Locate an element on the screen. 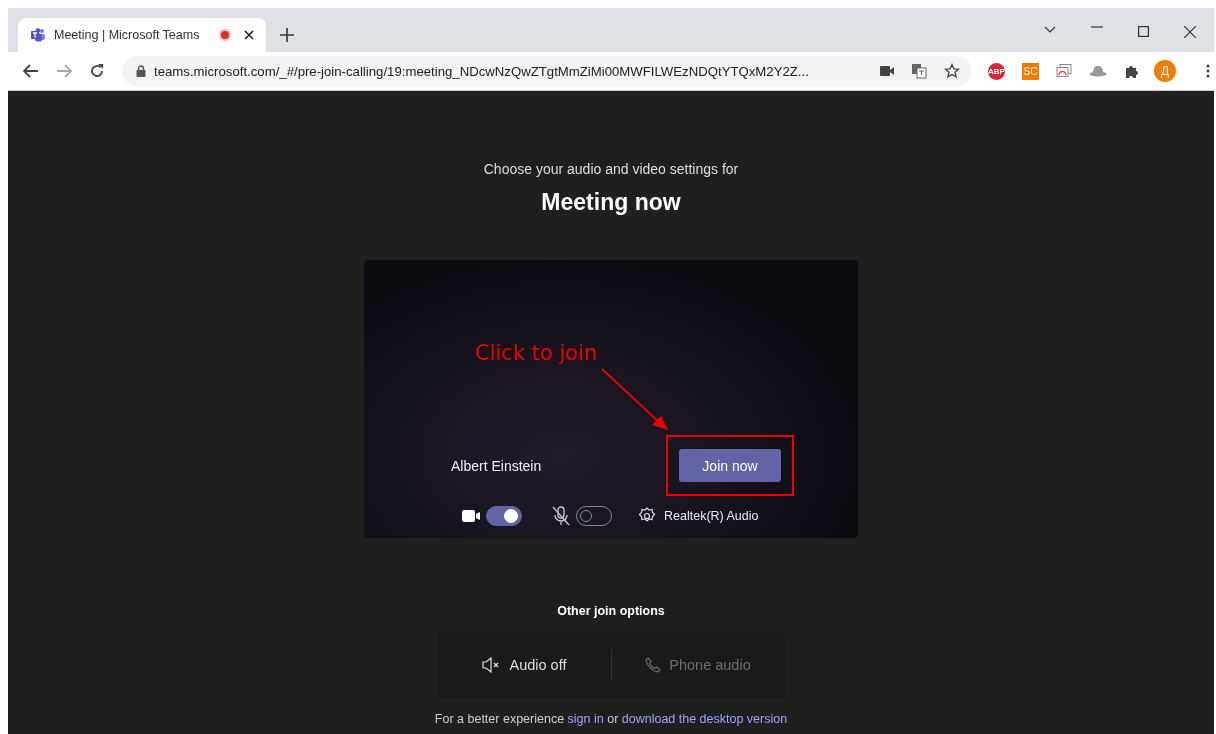  user-name: Albert Einstein is located at coordinates (497, 465).